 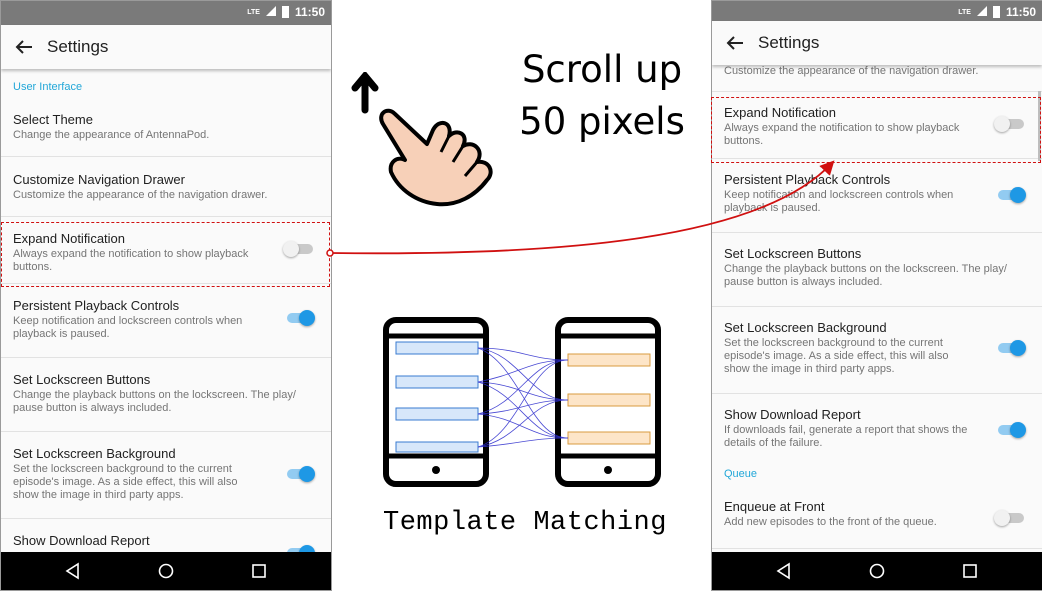 What do you see at coordinates (580, 208) in the screenshot?
I see `match-arrow` at bounding box center [580, 208].